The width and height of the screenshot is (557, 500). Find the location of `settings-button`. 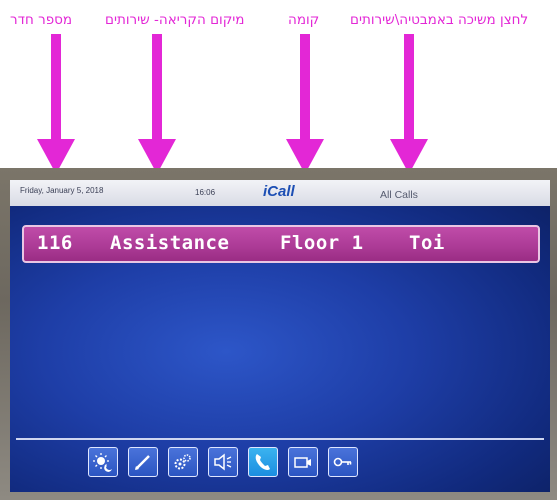

settings-button is located at coordinates (183, 462).